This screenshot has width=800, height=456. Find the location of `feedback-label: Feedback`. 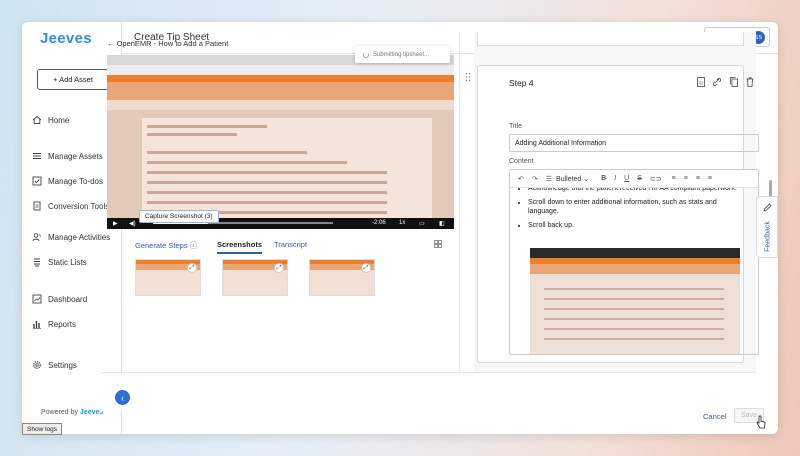

feedback-label: Feedback is located at coordinates (768, 236).